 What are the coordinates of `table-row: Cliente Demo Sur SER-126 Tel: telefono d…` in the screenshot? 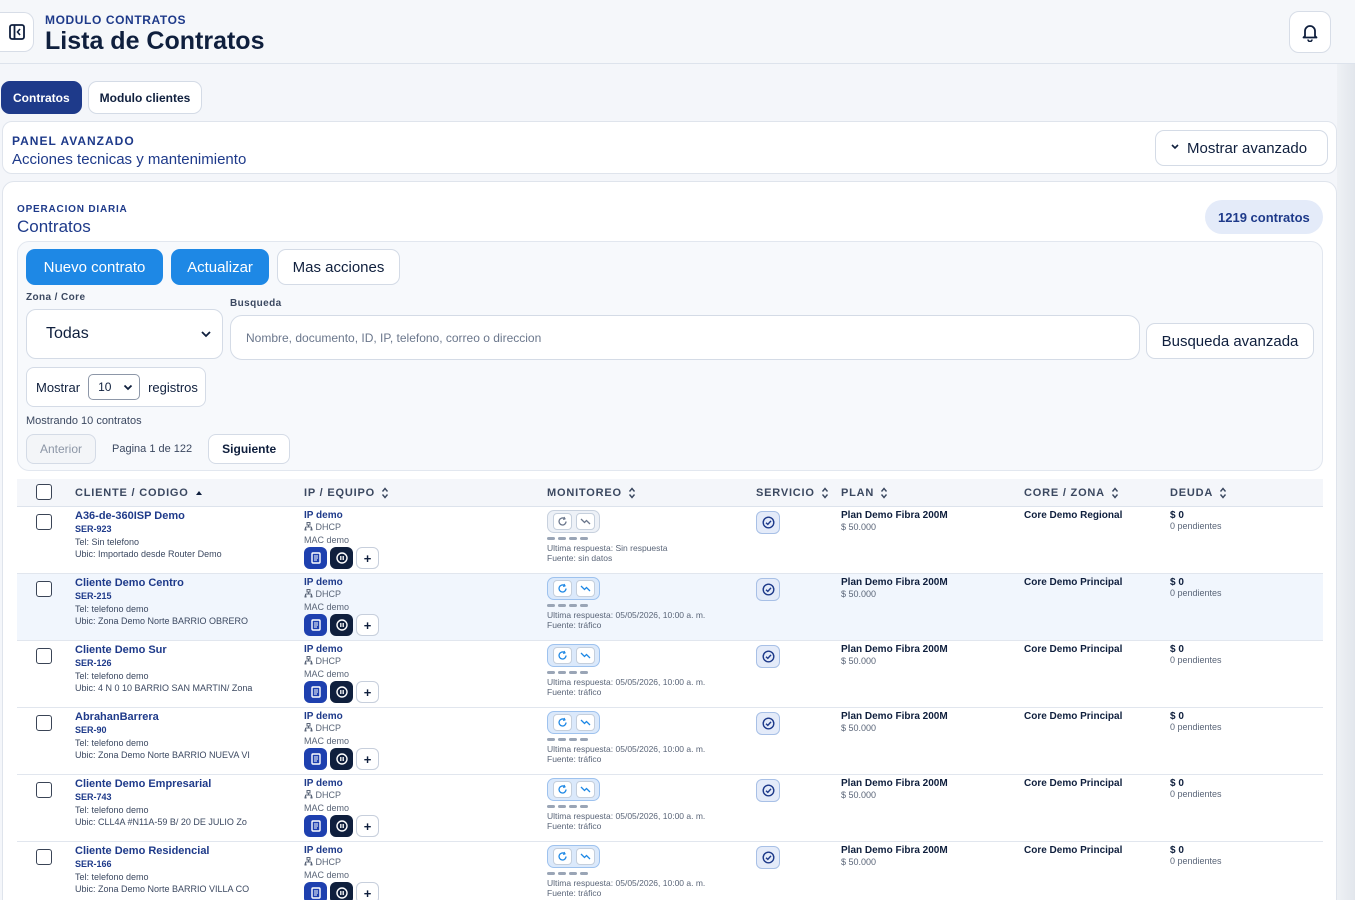 It's located at (670, 674).